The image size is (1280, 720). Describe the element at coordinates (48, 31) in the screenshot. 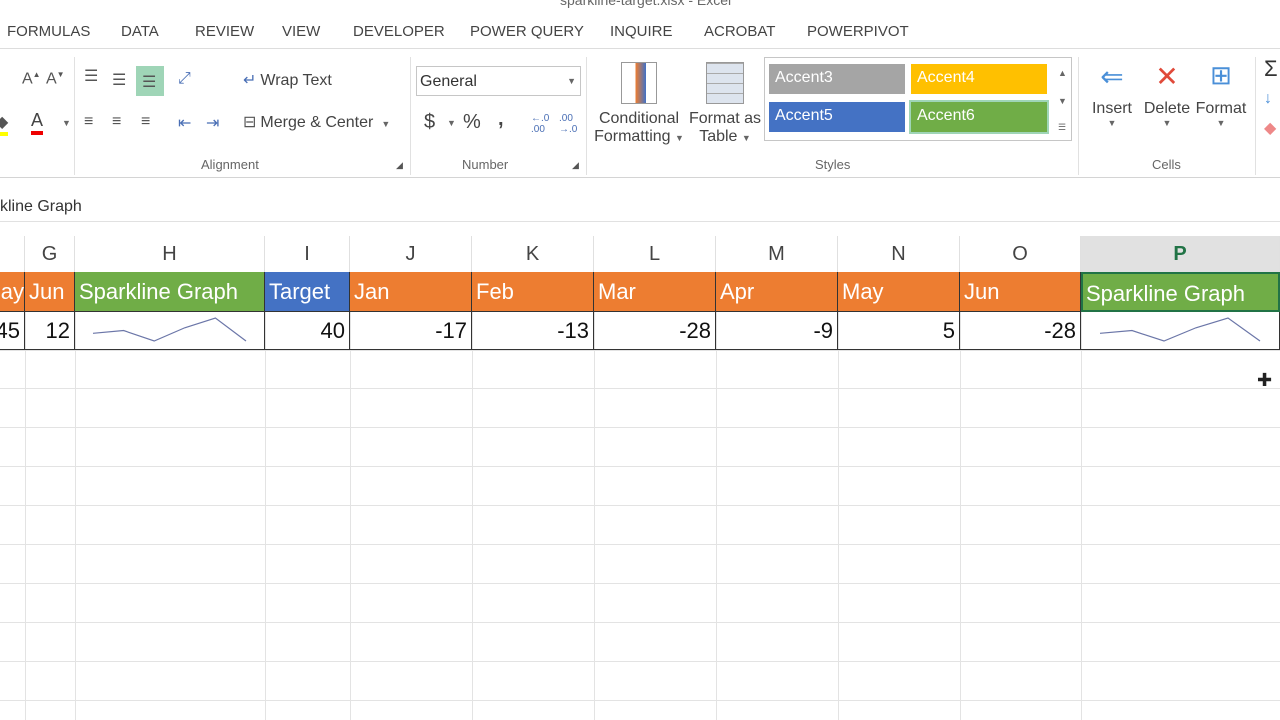

I see `tab-formulas: FORMULAS` at that location.